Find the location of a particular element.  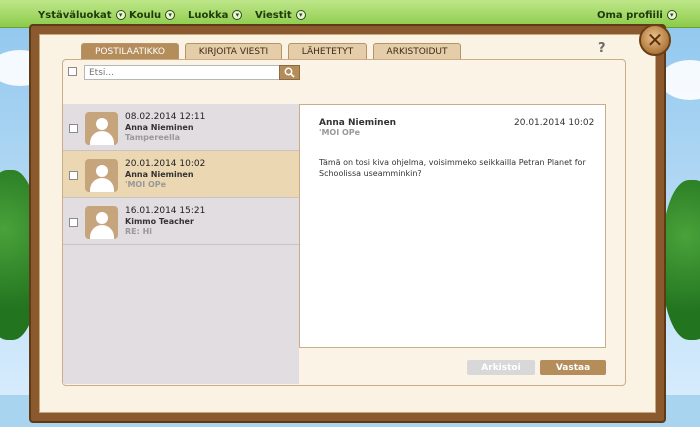

select-all-checkbox is located at coordinates (72, 71).